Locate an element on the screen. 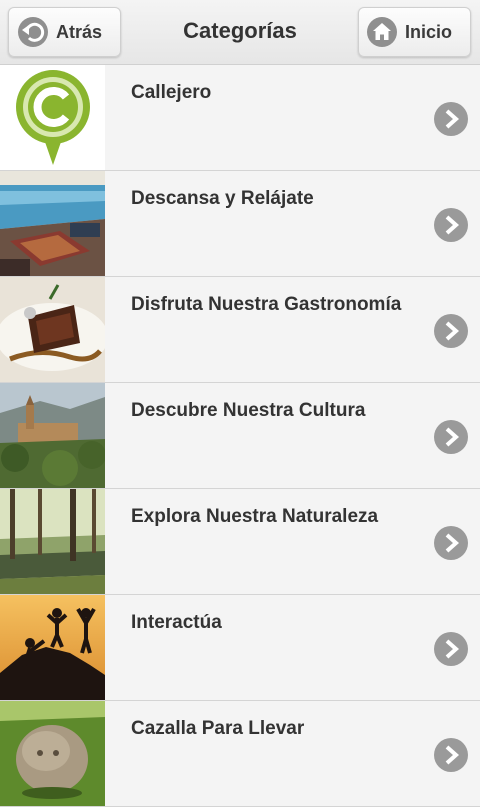 Image resolution: width=480 pixels, height=807 pixels. category-row-cazalla: Cazalla Para Llevar is located at coordinates (240, 754).